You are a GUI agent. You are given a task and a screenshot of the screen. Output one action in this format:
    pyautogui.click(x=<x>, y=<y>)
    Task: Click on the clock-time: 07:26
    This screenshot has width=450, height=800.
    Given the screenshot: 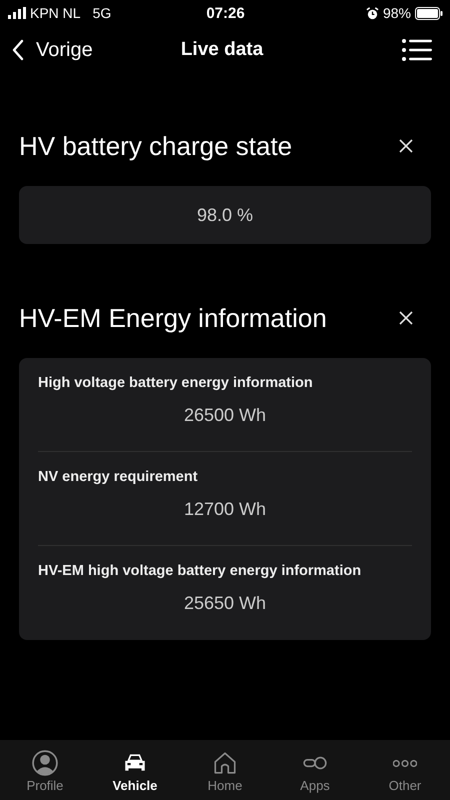 What is the action you would take?
    pyautogui.click(x=225, y=13)
    